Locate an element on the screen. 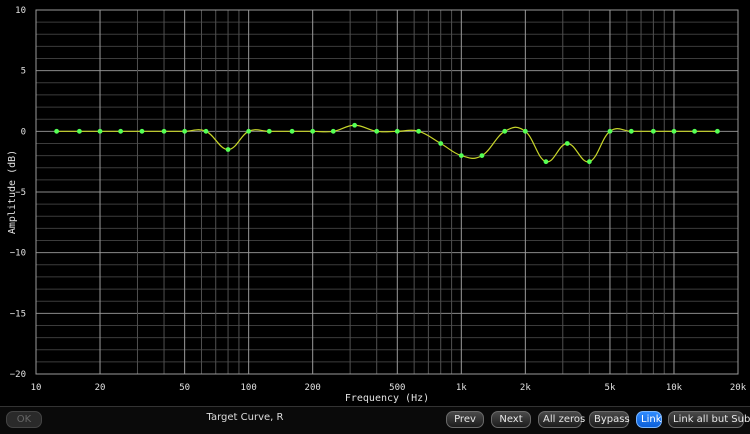 The image size is (750, 434). x-tick-label: 1k is located at coordinates (461, 388).